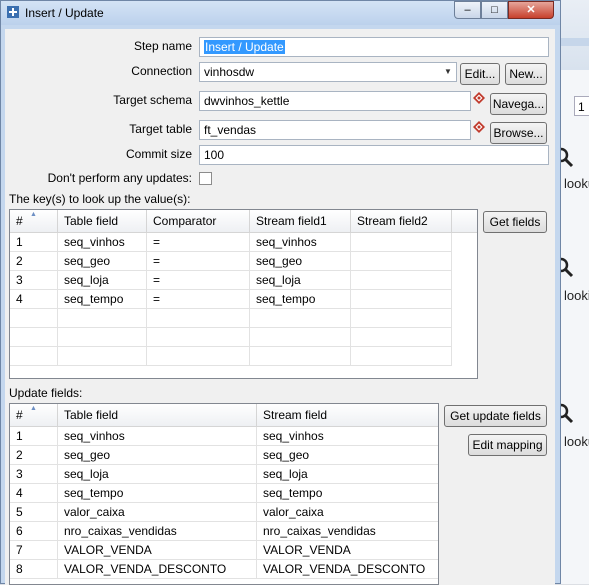 The height and width of the screenshot is (585, 589). I want to click on minimize-button: ‒, so click(467, 10).